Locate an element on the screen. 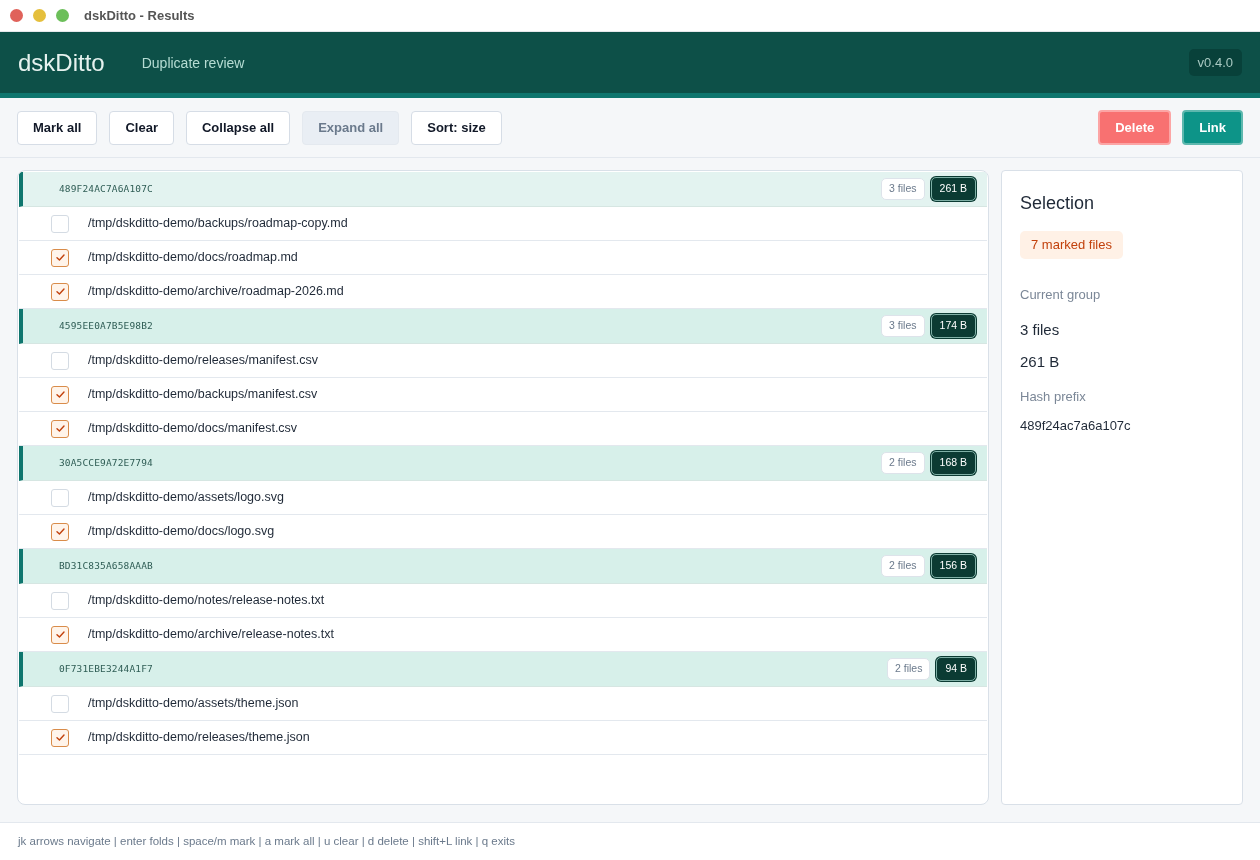  file-path: /tmp/dskditto-demo/backups/roadmap-copy.md is located at coordinates (218, 224).